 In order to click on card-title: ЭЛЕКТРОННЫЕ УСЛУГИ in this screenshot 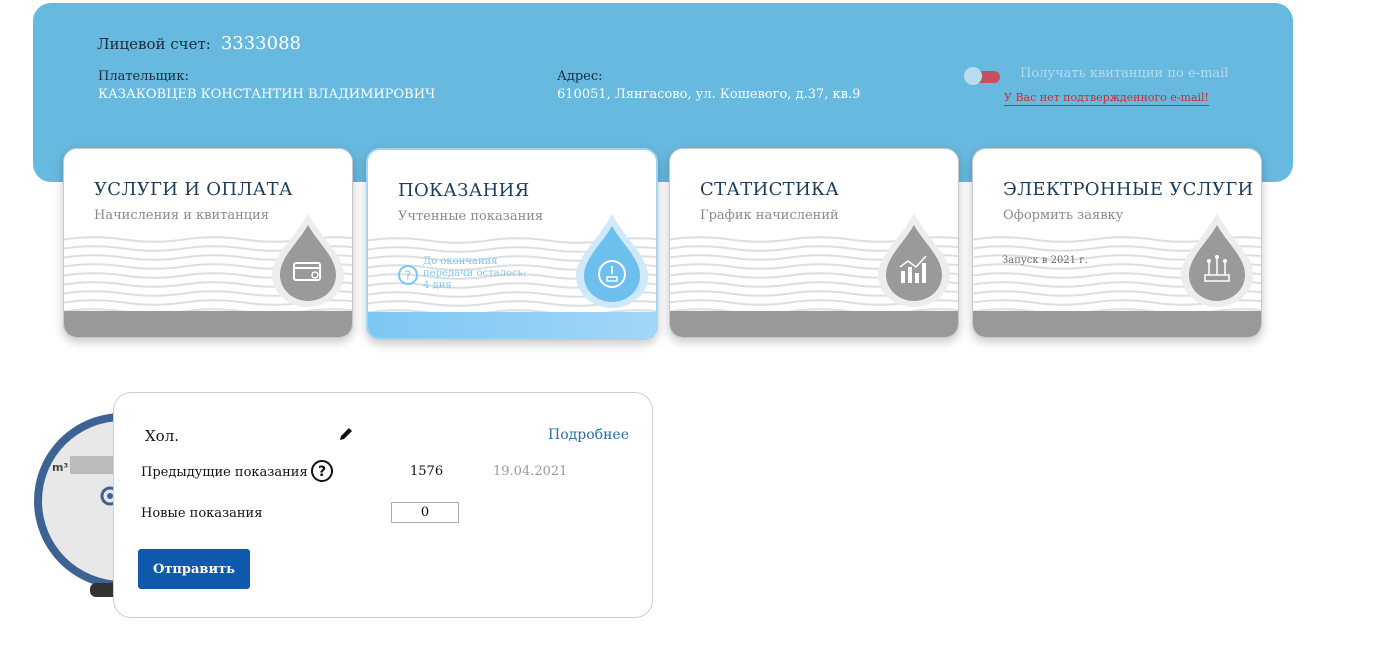, I will do `click(1128, 189)`.